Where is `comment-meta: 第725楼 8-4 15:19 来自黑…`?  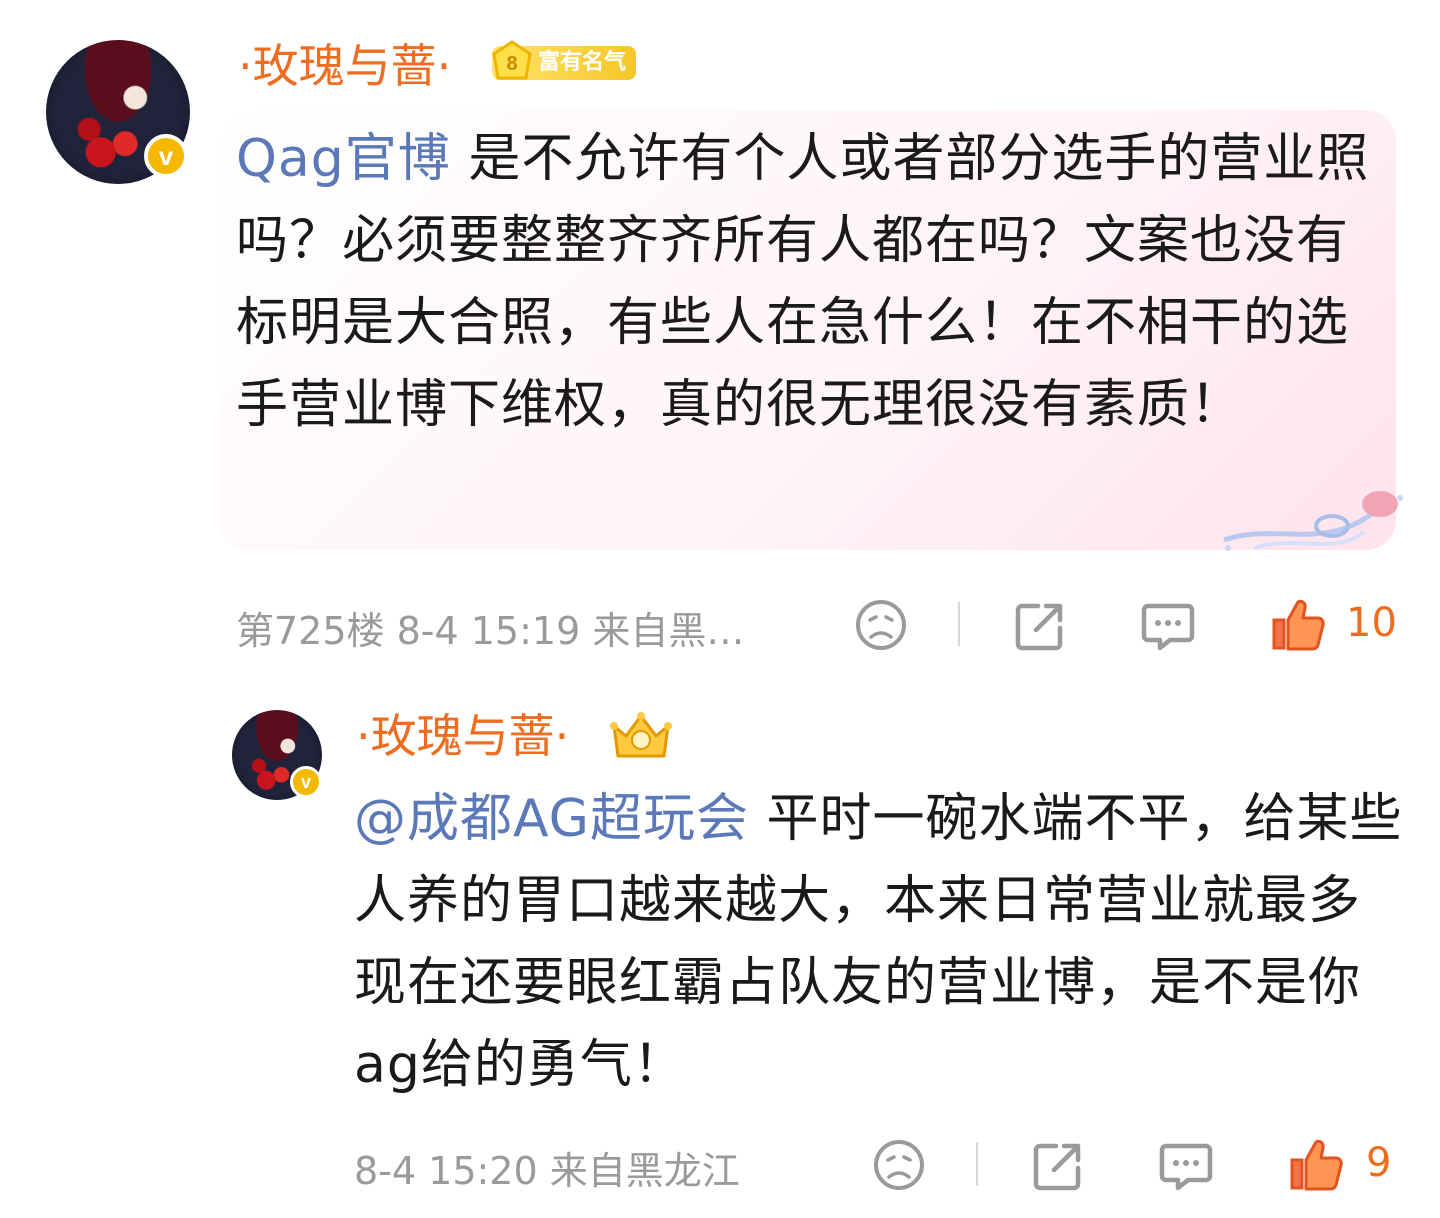 comment-meta: 第725楼 8-4 15:19 来自黑… is located at coordinates (490, 631).